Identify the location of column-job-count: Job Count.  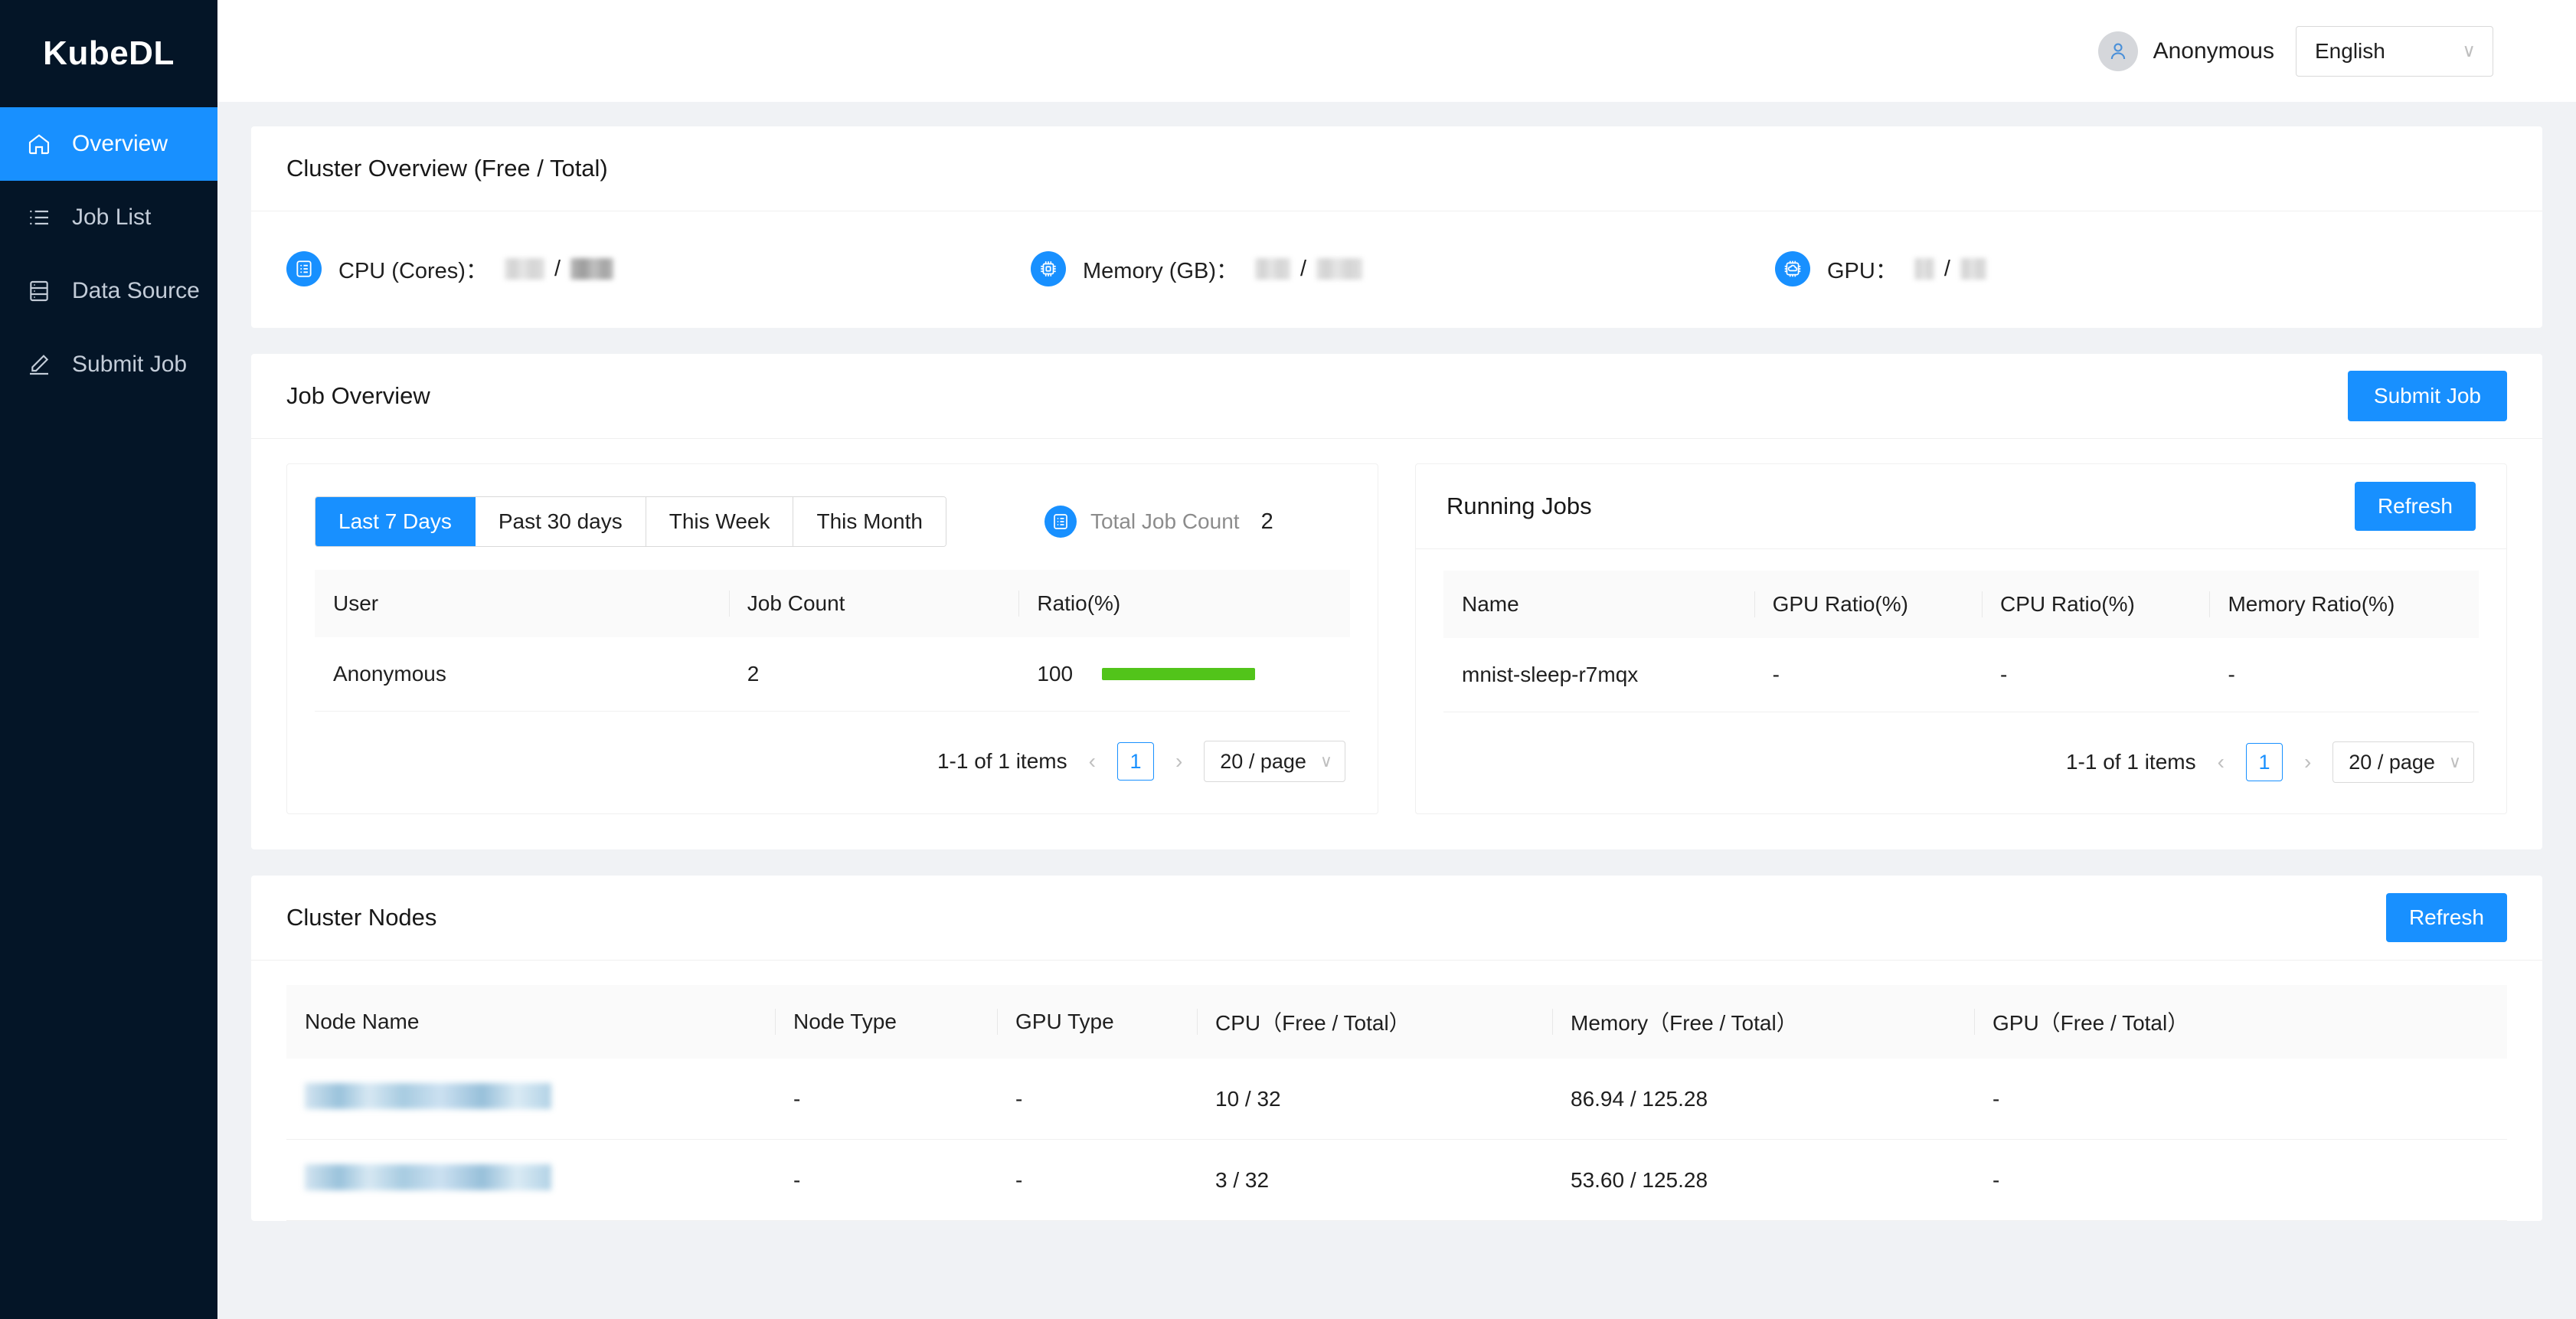
(874, 604).